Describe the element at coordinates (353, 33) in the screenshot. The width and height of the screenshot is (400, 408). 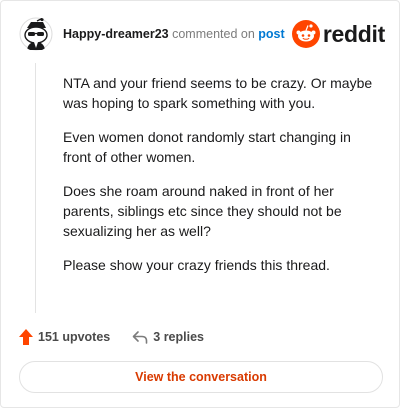
I see `reddit-wordmark: reddit` at that location.